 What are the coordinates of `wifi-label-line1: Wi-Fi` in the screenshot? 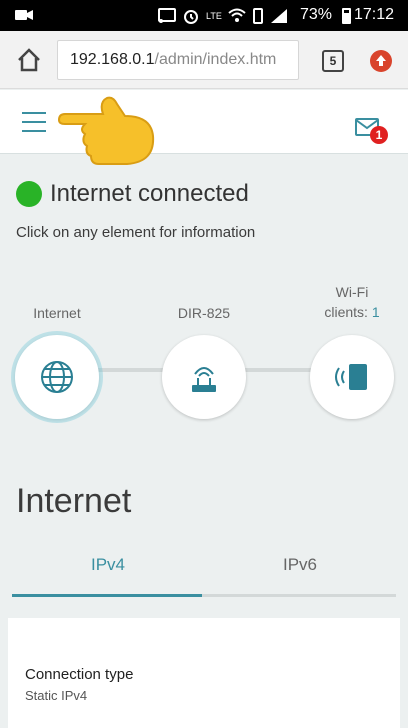 It's located at (352, 292).